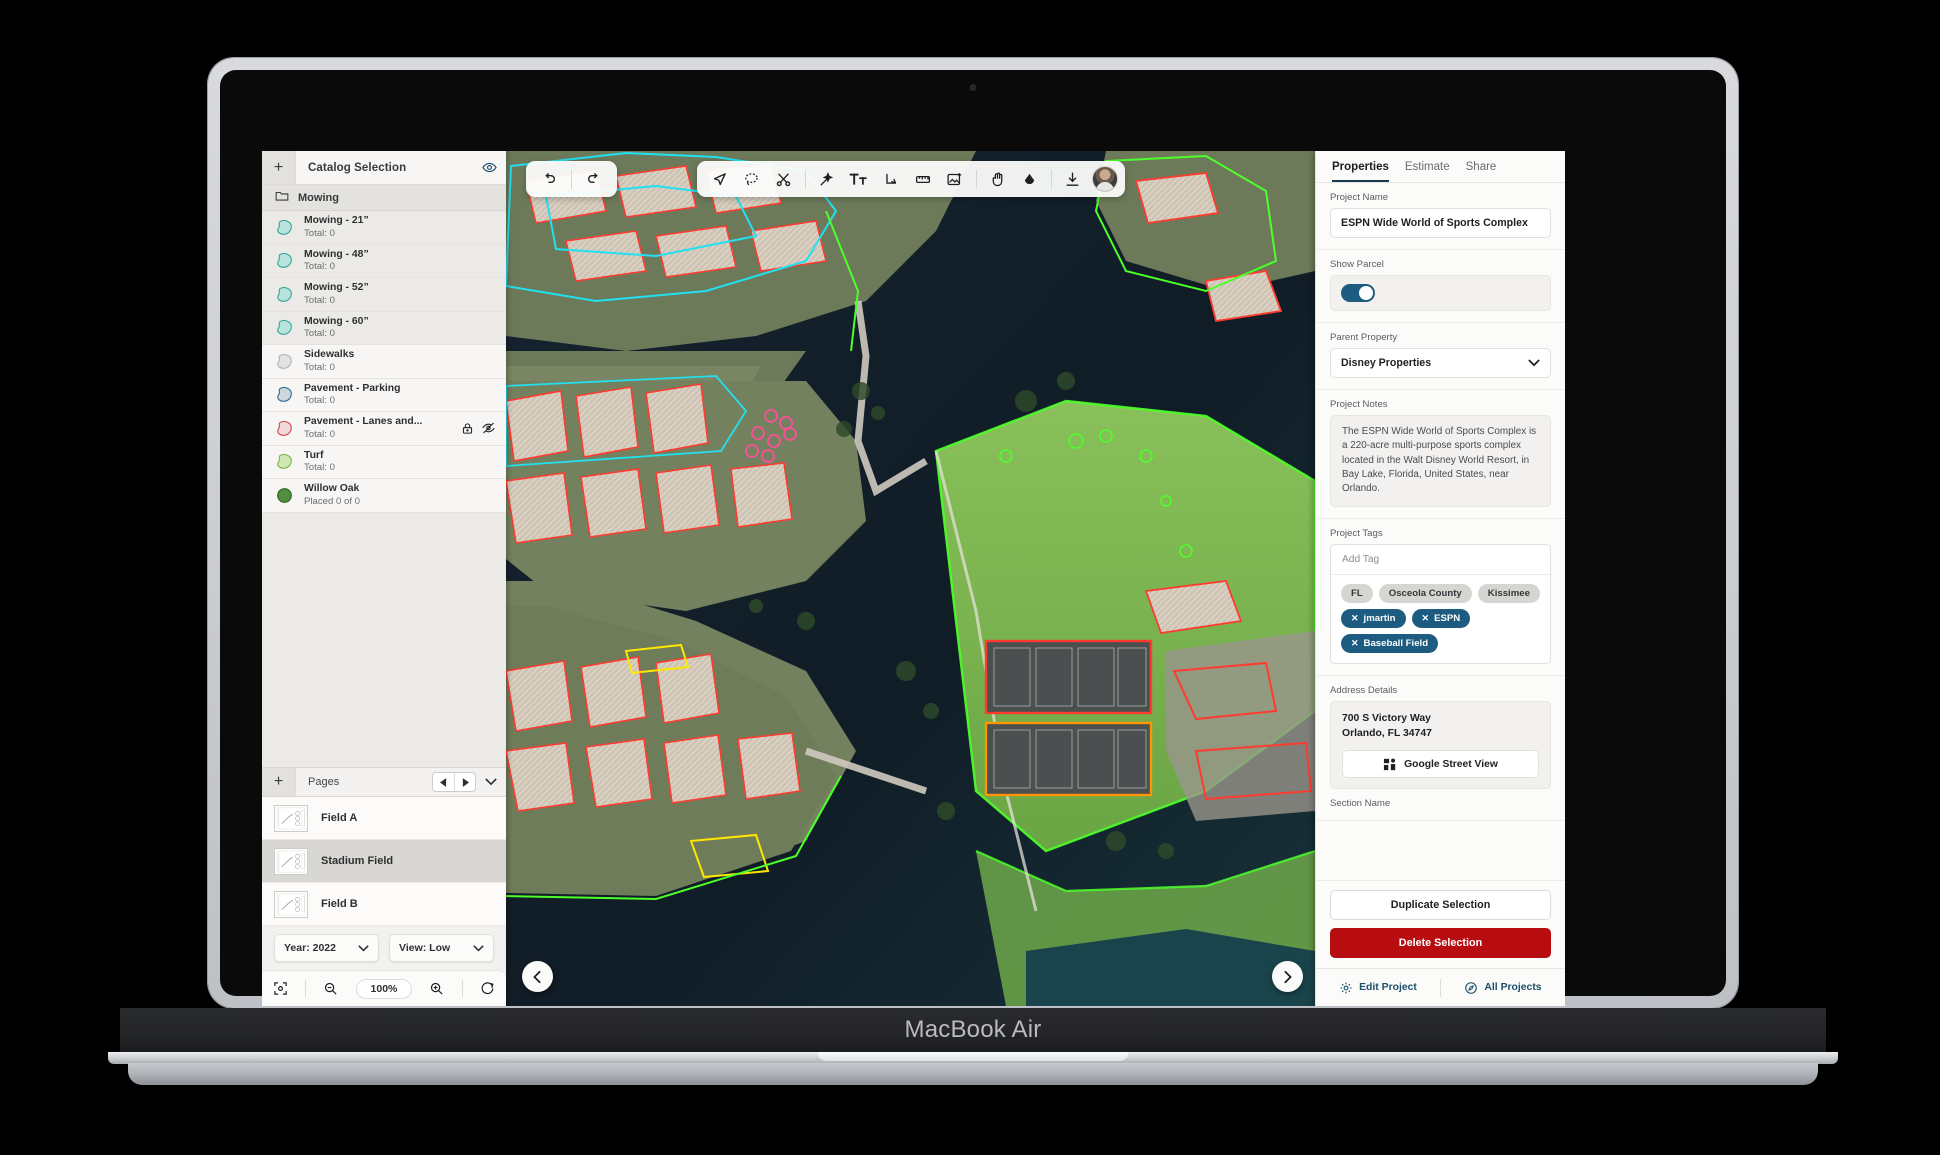 The width and height of the screenshot is (1940, 1155). What do you see at coordinates (1358, 293) in the screenshot?
I see `show-parcel-toggle` at bounding box center [1358, 293].